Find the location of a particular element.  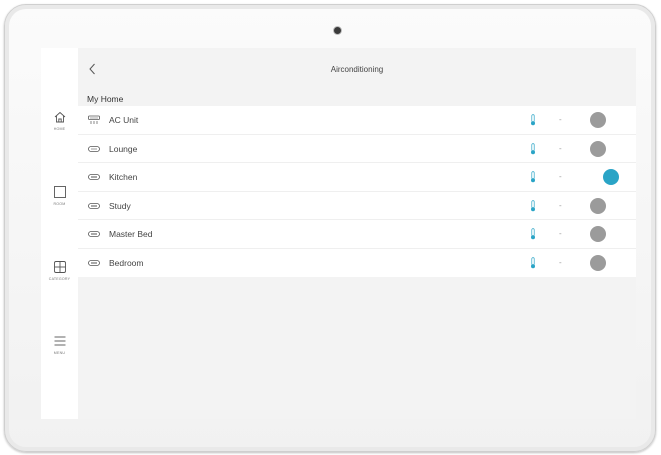

sidebar: HOME ROOM CATEGORY MENU is located at coordinates (59, 233).